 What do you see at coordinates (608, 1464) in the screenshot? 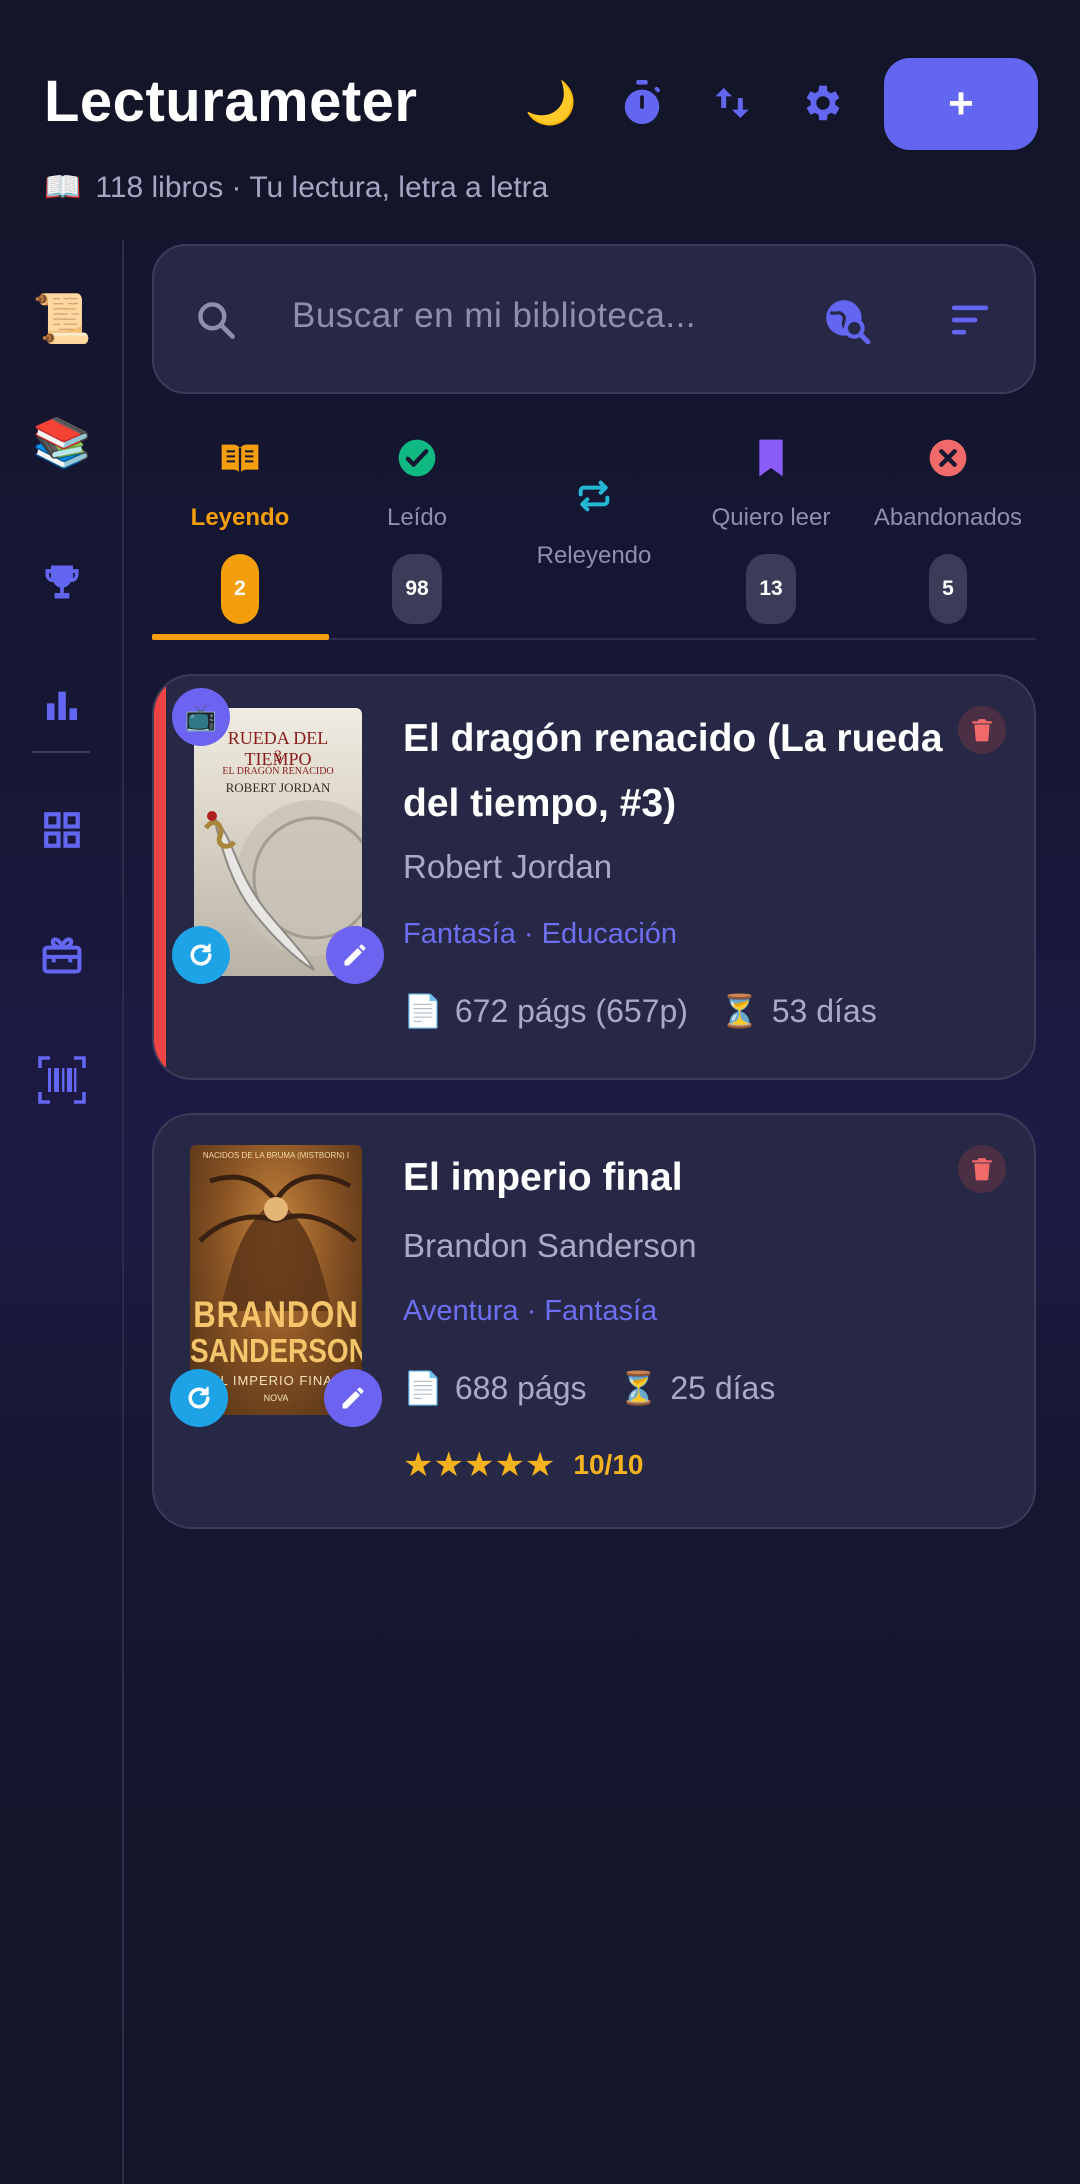
I see `rating-score: 10/10` at bounding box center [608, 1464].